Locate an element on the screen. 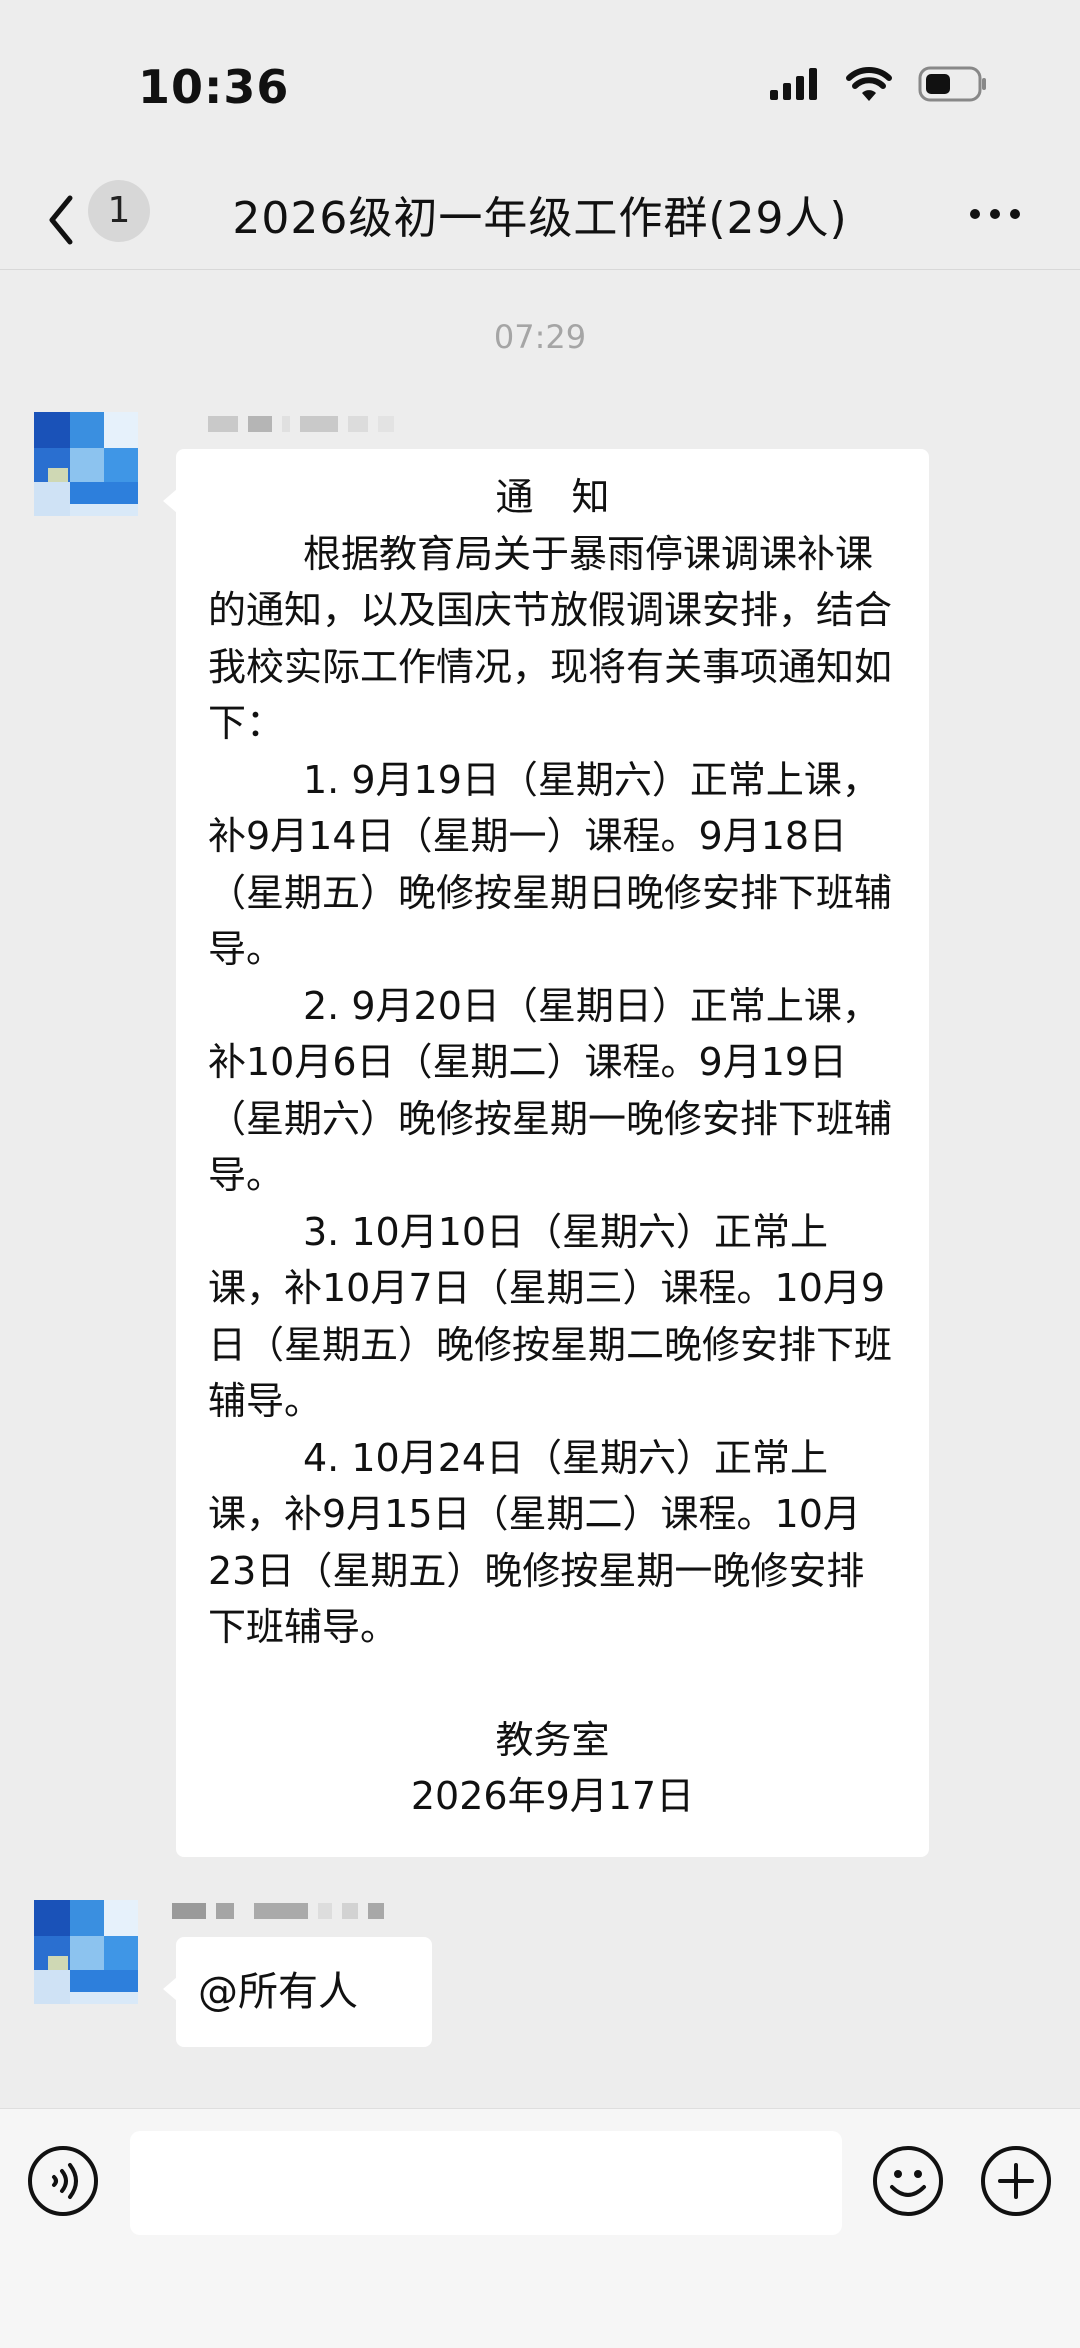 The height and width of the screenshot is (2348, 1080). notice-heading: 通 知 is located at coordinates (552, 497).